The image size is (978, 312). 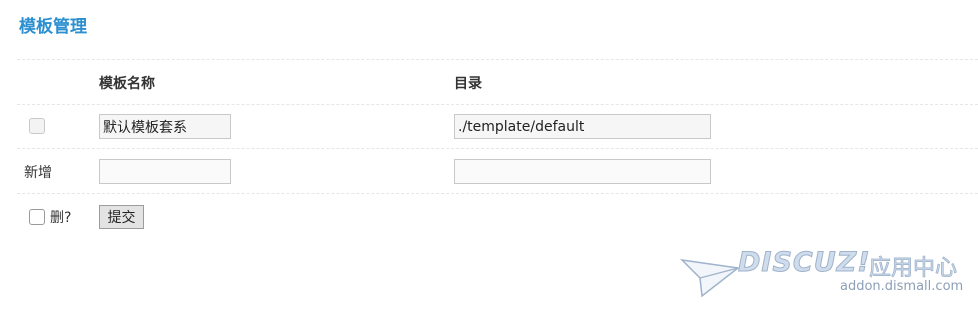 I want to click on template-name-input, so click(x=165, y=126).